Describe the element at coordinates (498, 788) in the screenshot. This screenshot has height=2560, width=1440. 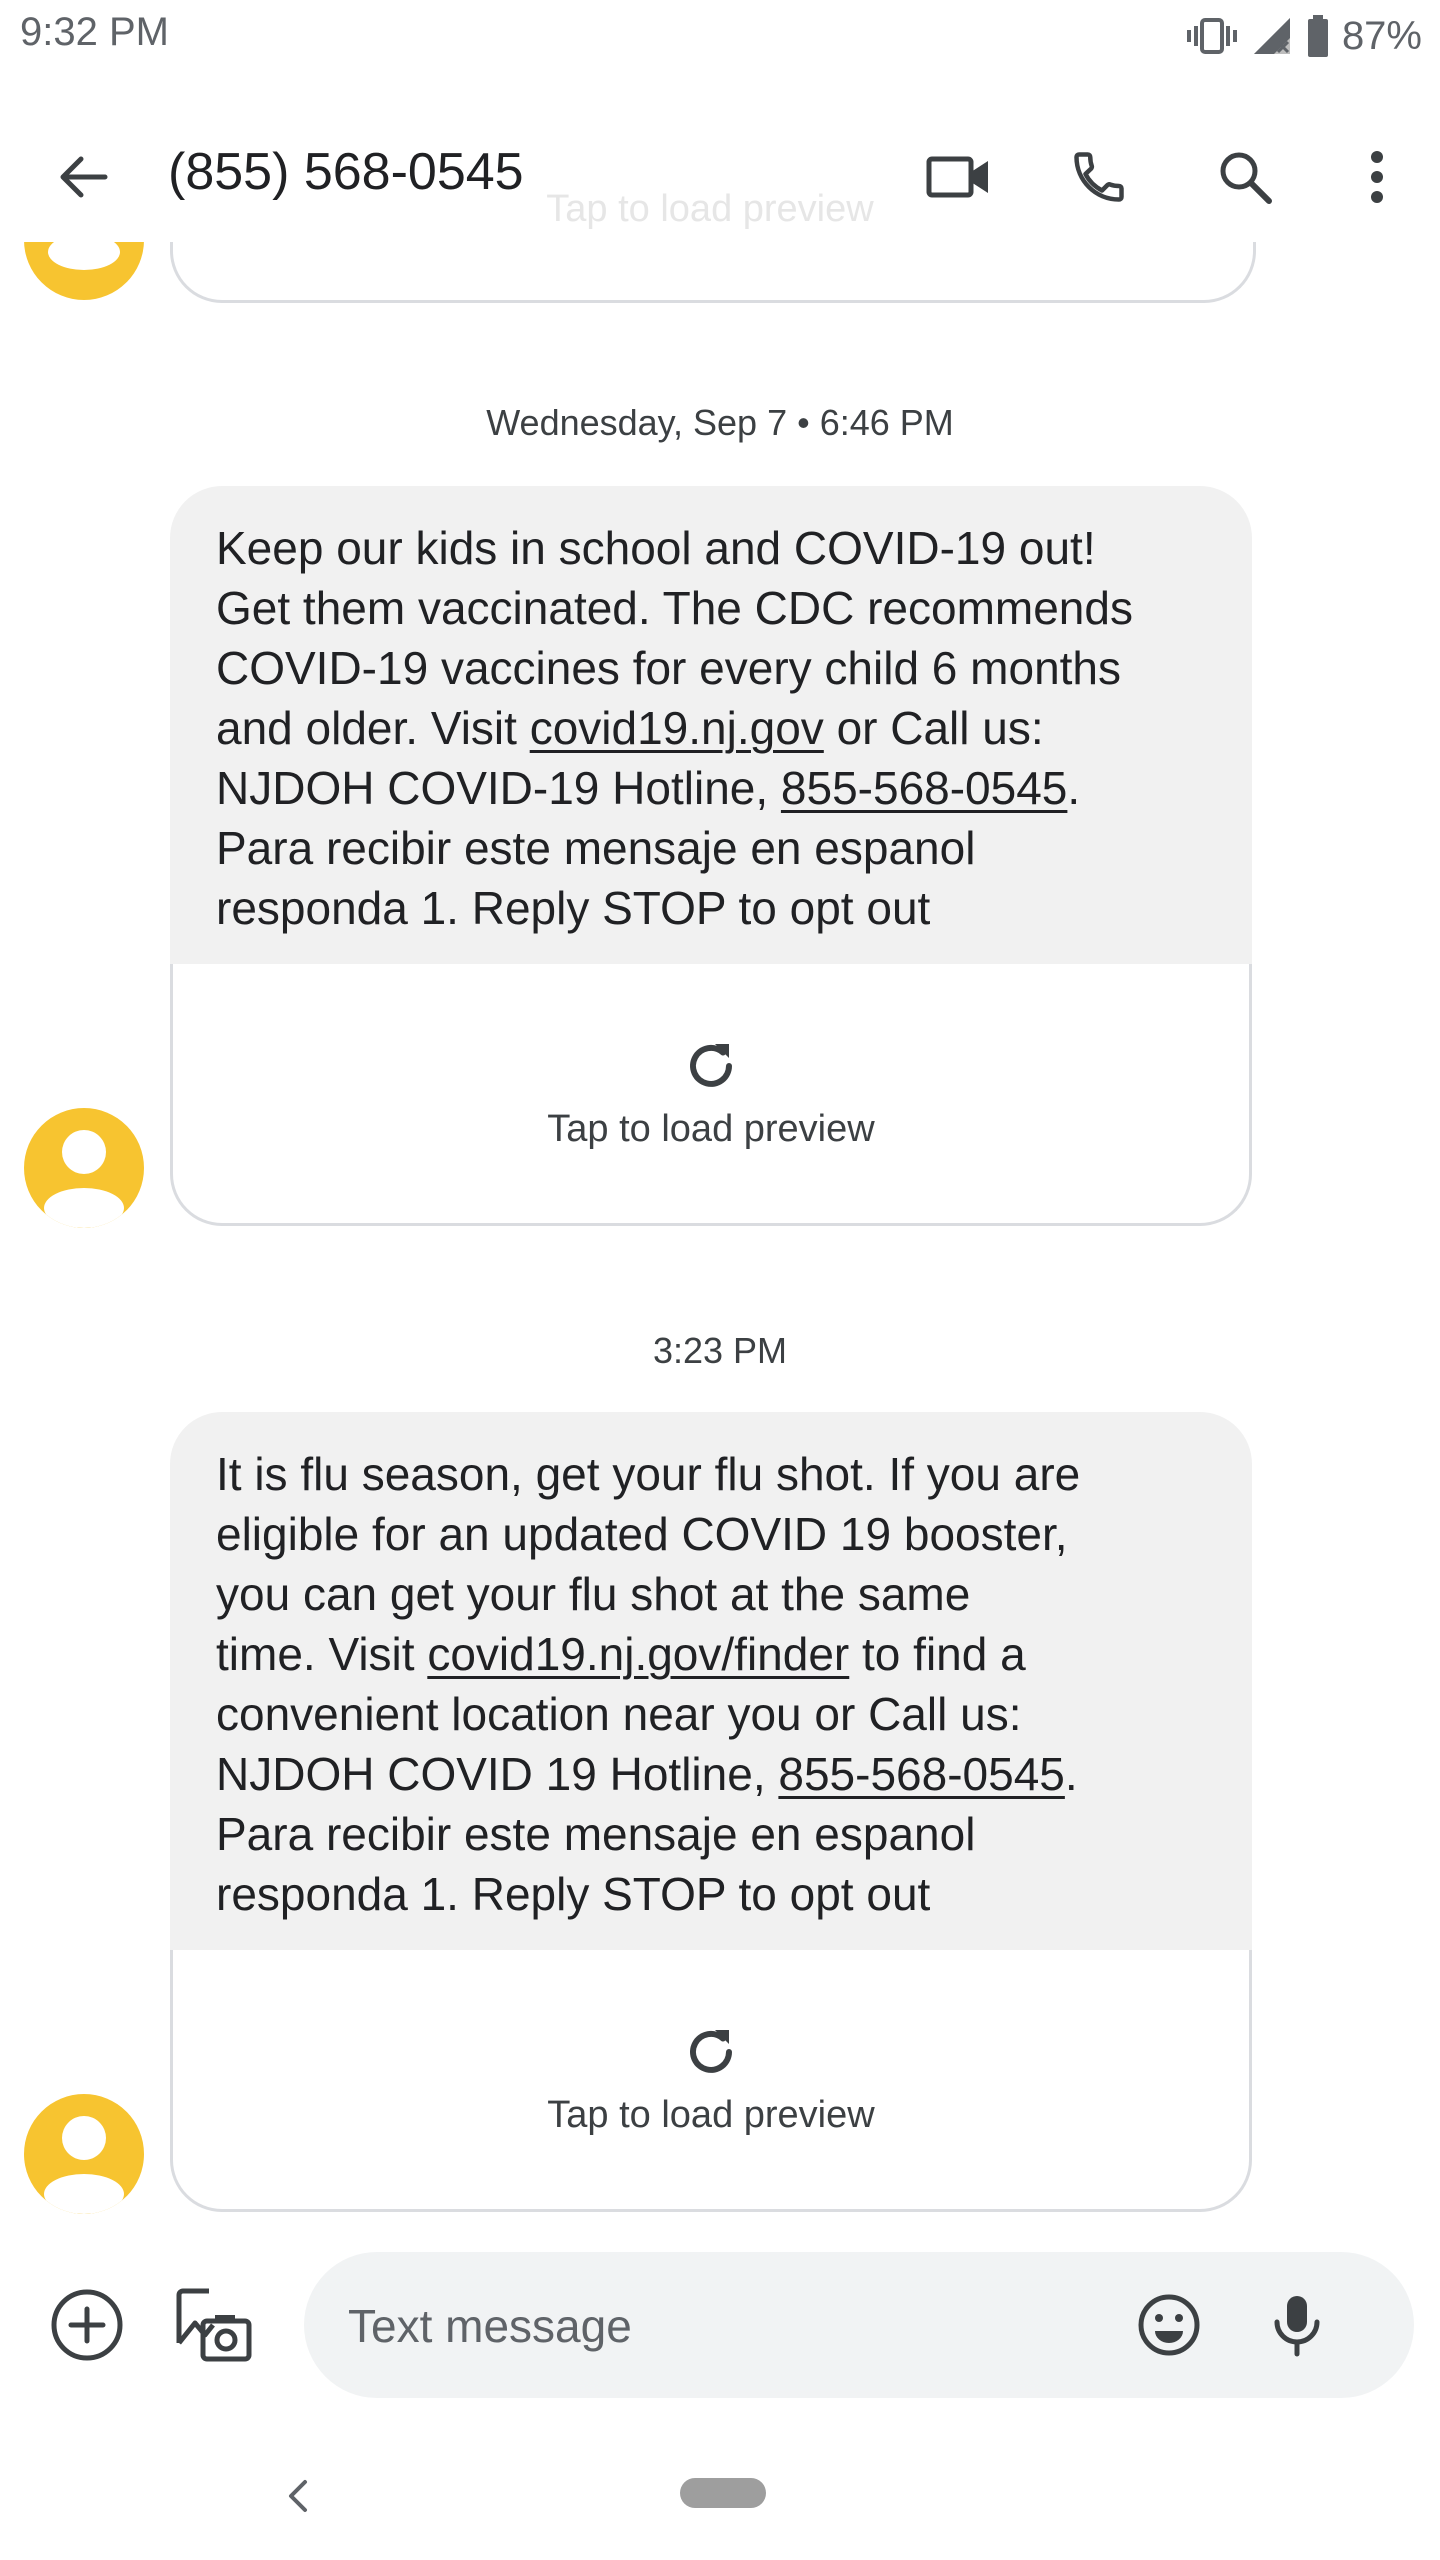
I see `message-text-segment: NJDOH COVID-19 Hotline,` at that location.